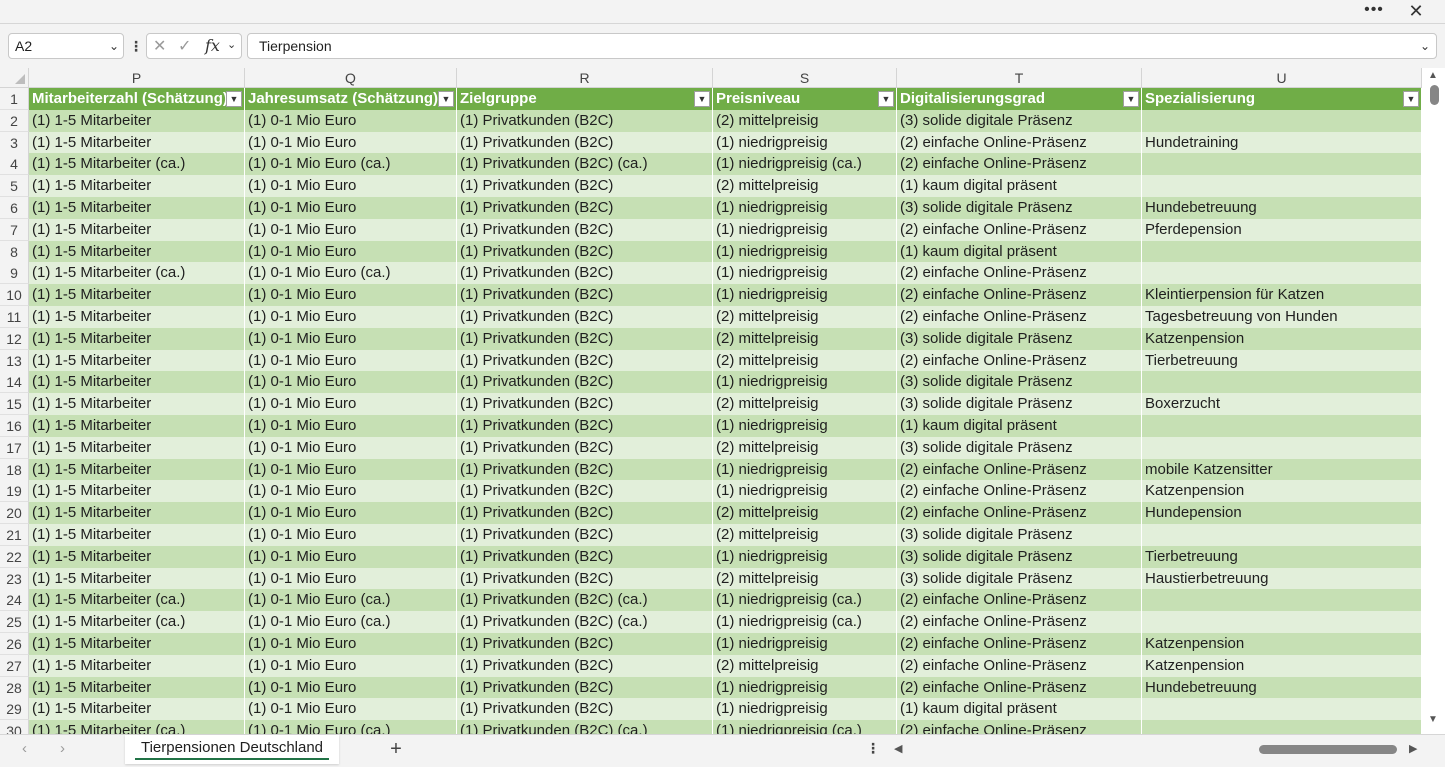 This screenshot has width=1445, height=767. What do you see at coordinates (585, 600) in the screenshot?
I see `table-cell: (1) Privatkunden (B2C) (ca.)` at bounding box center [585, 600].